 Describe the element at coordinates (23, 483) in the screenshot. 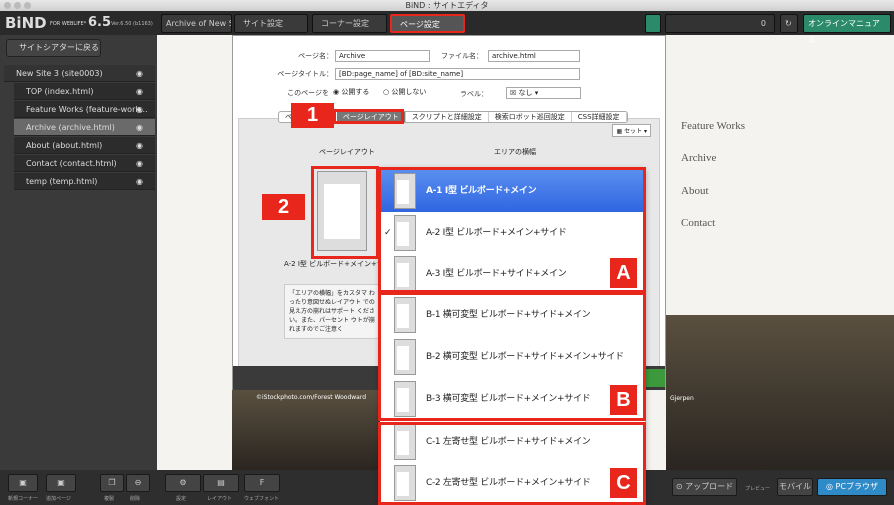

I see `new-corner-button: ▣` at that location.